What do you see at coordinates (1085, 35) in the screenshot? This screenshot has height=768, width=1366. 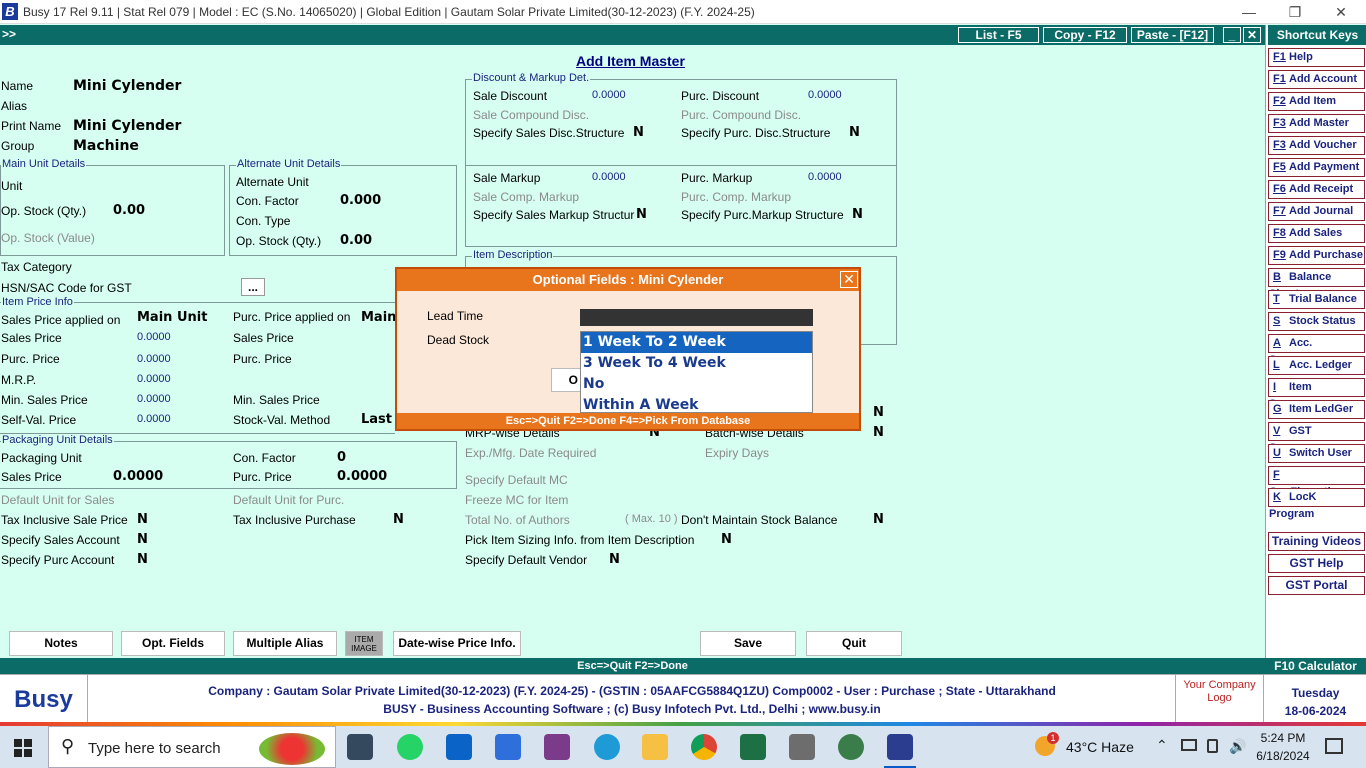 I see `copy-button: Copy - F12` at bounding box center [1085, 35].